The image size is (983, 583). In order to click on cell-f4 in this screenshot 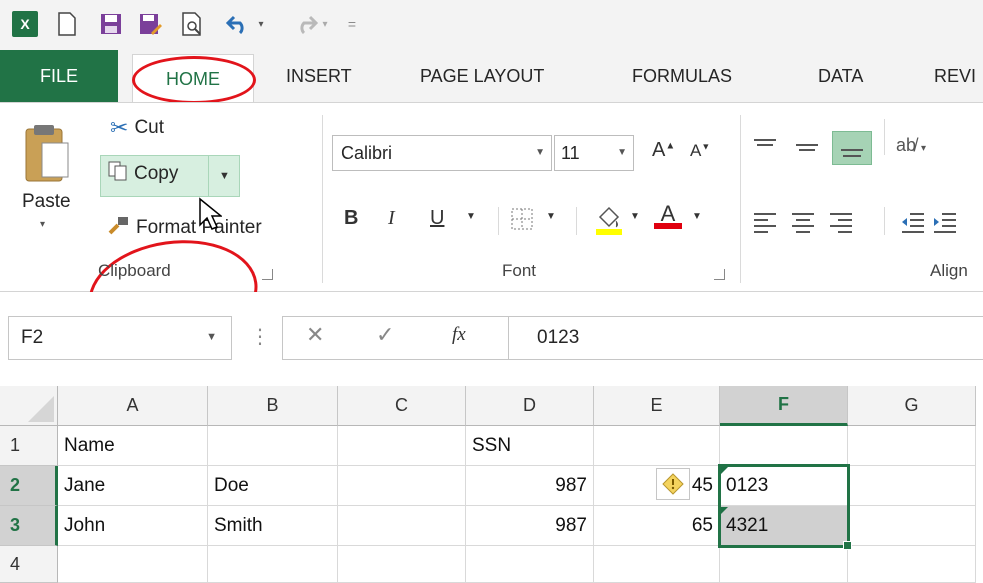, I will do `click(784, 564)`.